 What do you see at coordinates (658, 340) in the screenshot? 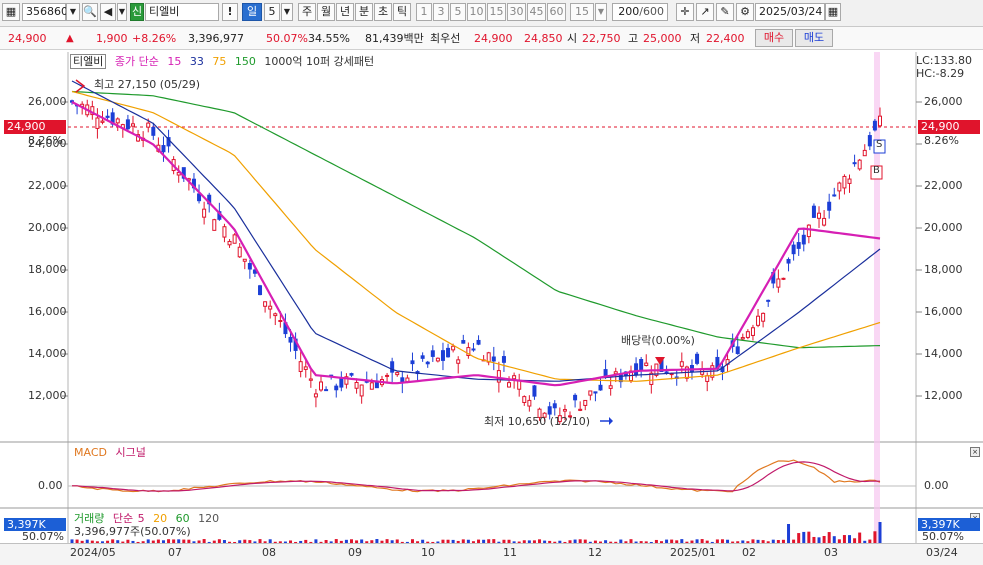
I see `dividend-annotation: 배당락(0.00%)` at bounding box center [658, 340].